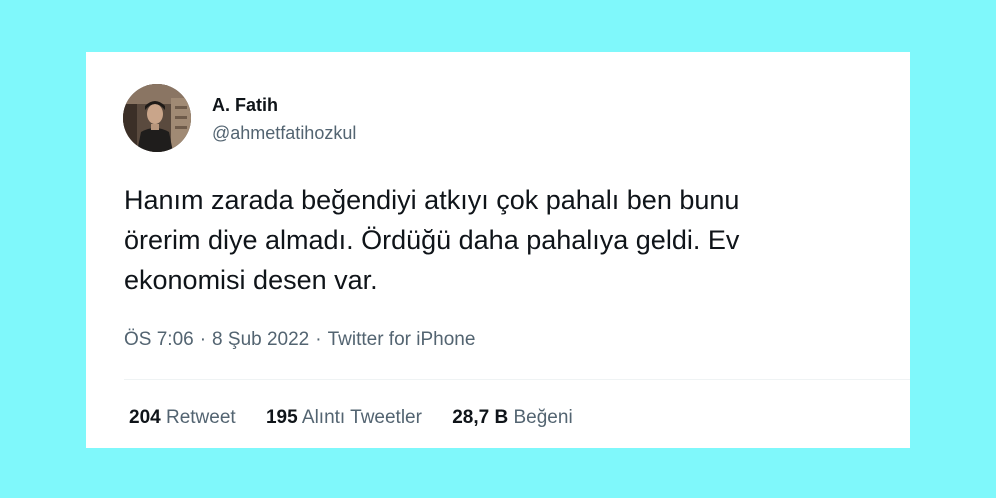  What do you see at coordinates (543, 417) in the screenshot?
I see `likes-label: Beğeni` at bounding box center [543, 417].